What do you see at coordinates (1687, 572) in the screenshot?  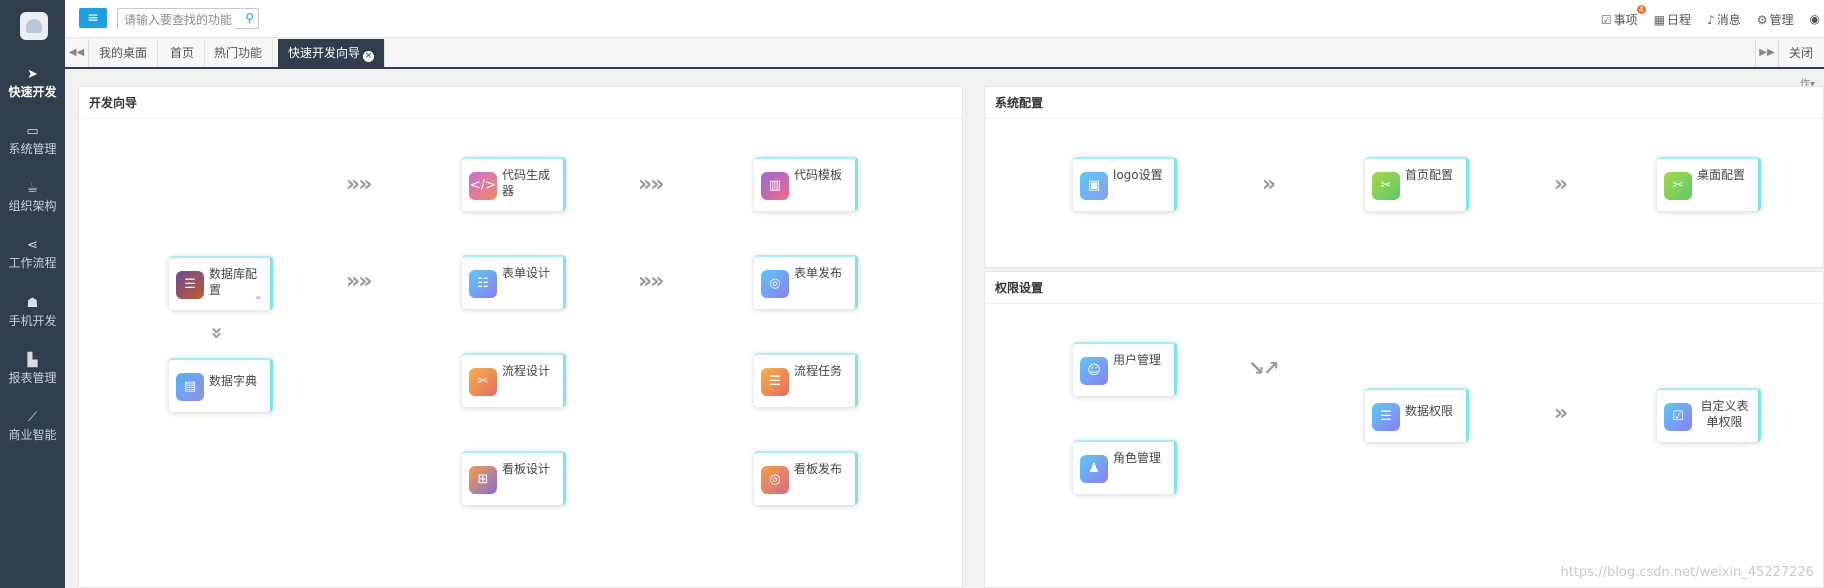 I see `watermark: https://blog.csdn.net/weixin_45227226` at bounding box center [1687, 572].